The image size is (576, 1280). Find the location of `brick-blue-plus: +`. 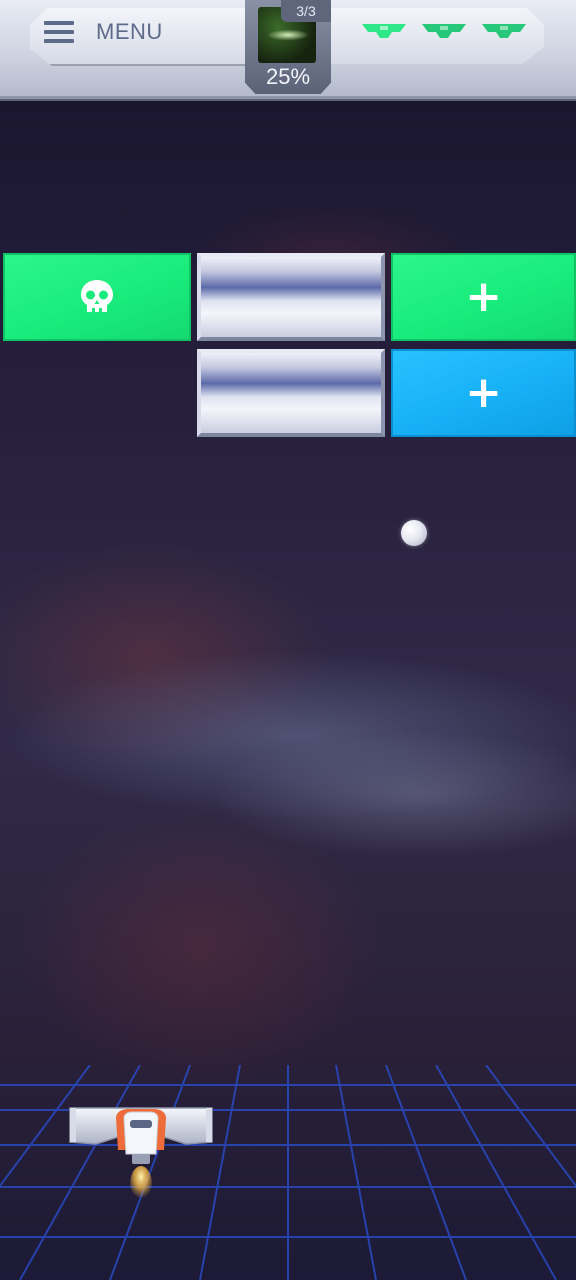

brick-blue-plus: + is located at coordinates (483, 393).